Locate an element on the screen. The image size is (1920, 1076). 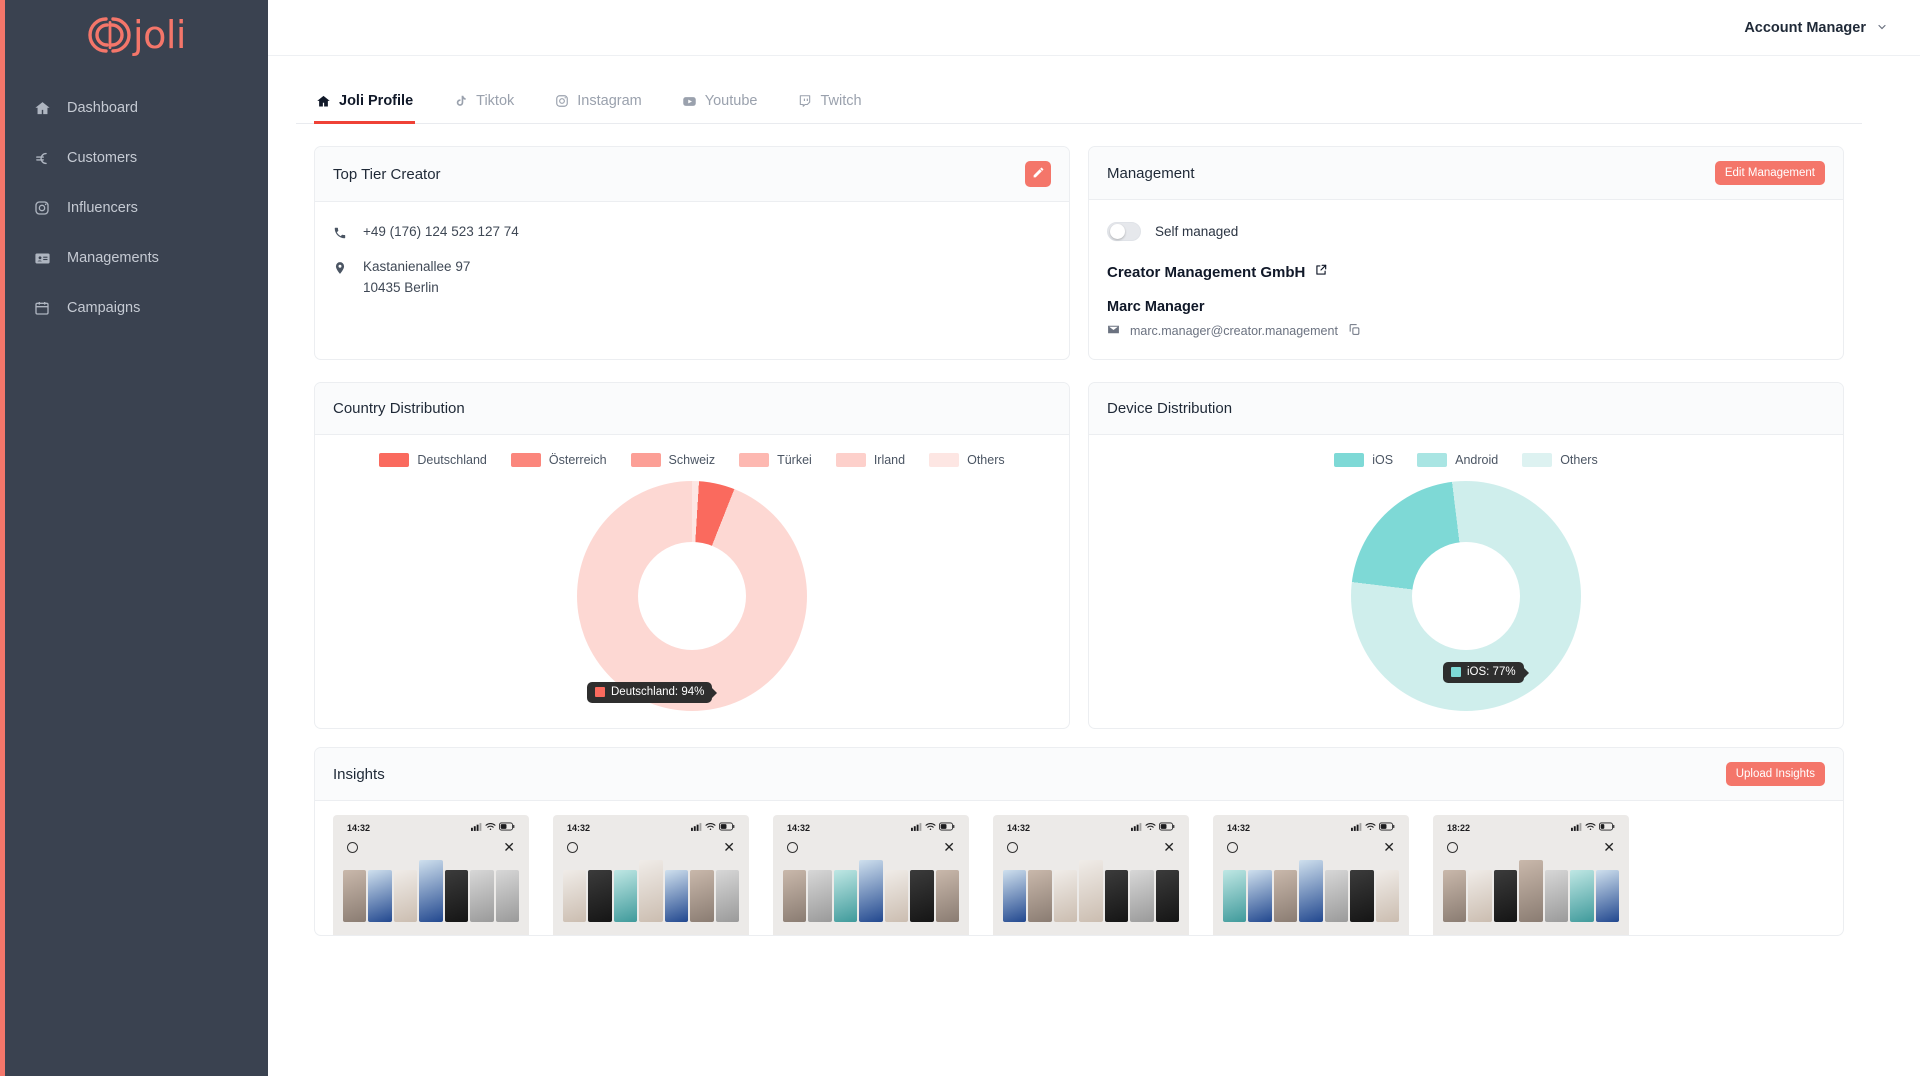
profile-phone-row: +49 (176) 124 523 127 74 is located at coordinates (692, 233).